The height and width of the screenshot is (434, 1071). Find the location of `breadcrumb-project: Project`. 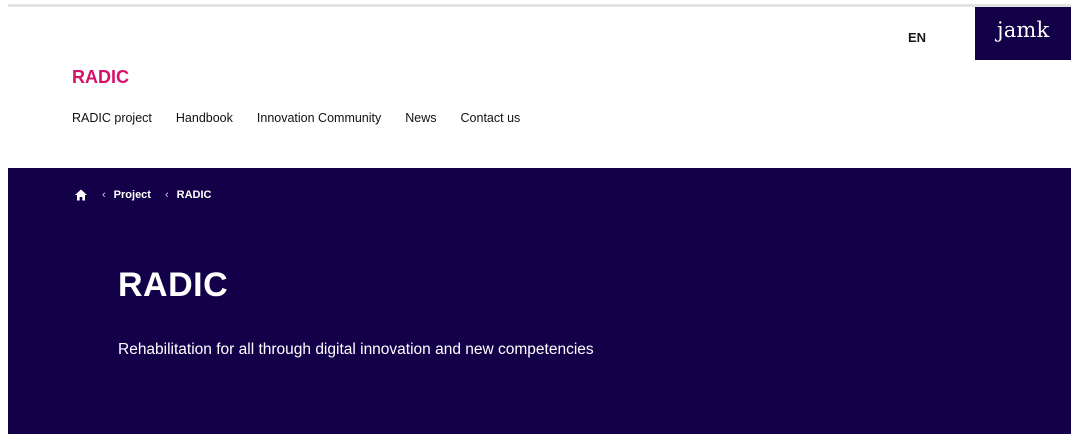

breadcrumb-project: Project is located at coordinates (132, 195).